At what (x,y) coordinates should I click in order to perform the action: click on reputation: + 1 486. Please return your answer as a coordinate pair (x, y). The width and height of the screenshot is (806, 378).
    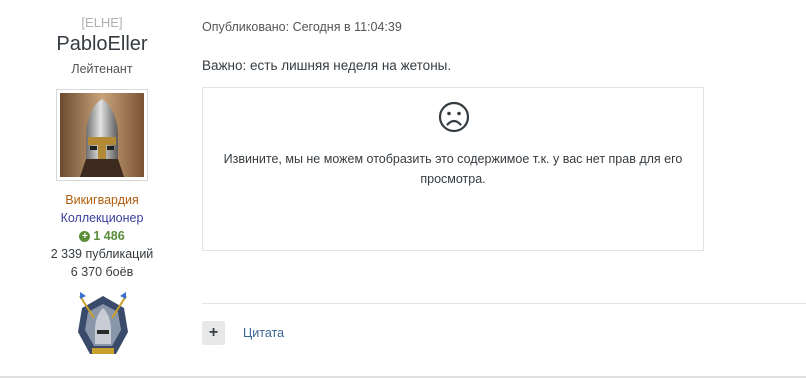
    Looking at the image, I should click on (102, 236).